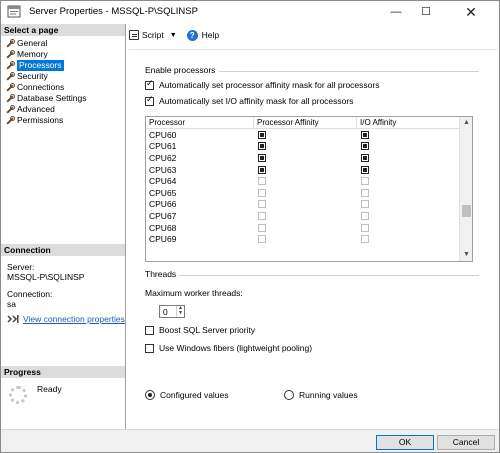  What do you see at coordinates (465, 189) in the screenshot?
I see `grid-scrollbar: ▲ ▼` at bounding box center [465, 189].